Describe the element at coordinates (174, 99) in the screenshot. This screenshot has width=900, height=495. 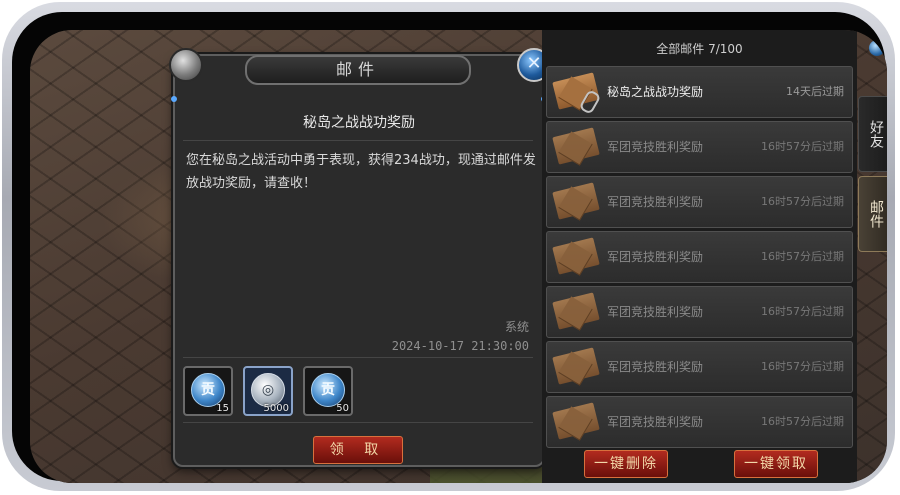
I see `panel-gem-icon` at that location.